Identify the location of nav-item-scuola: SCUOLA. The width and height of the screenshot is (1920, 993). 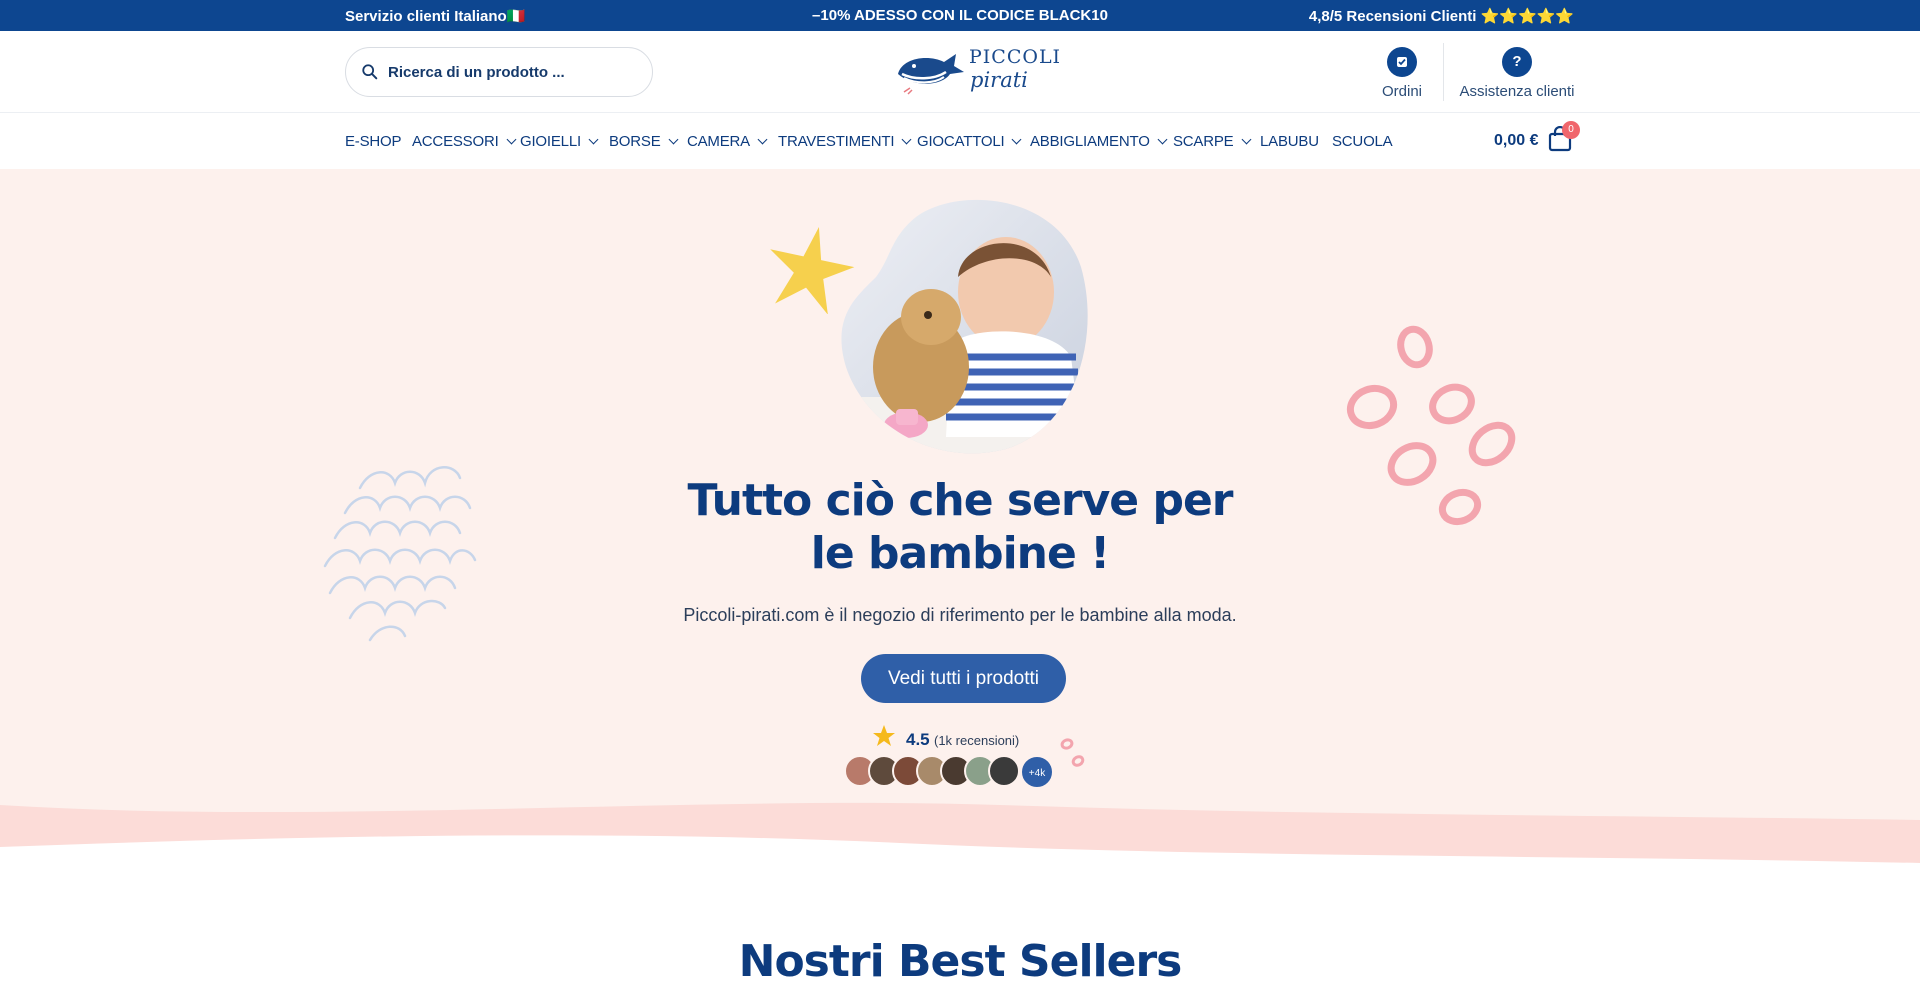
(1362, 141).